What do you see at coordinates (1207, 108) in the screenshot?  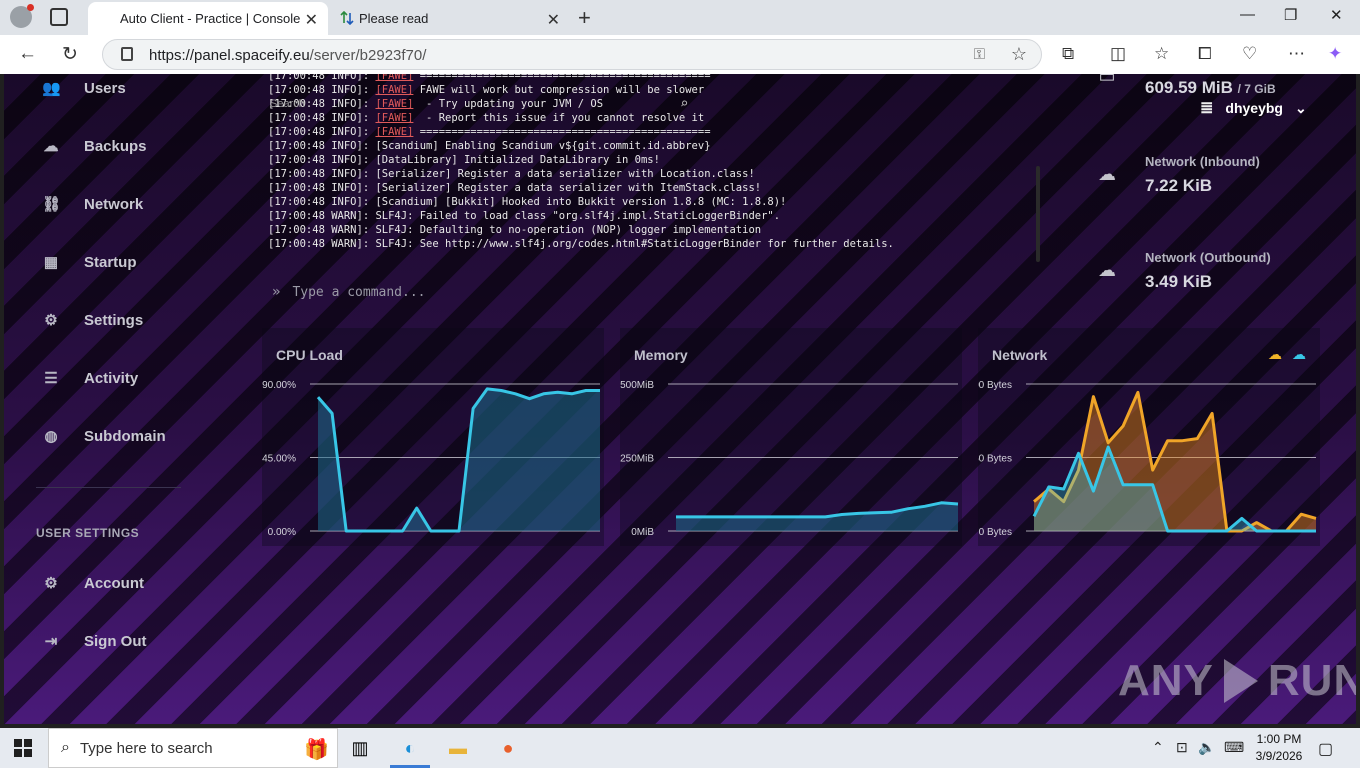 I see `server-list-icon: ≣` at bounding box center [1207, 108].